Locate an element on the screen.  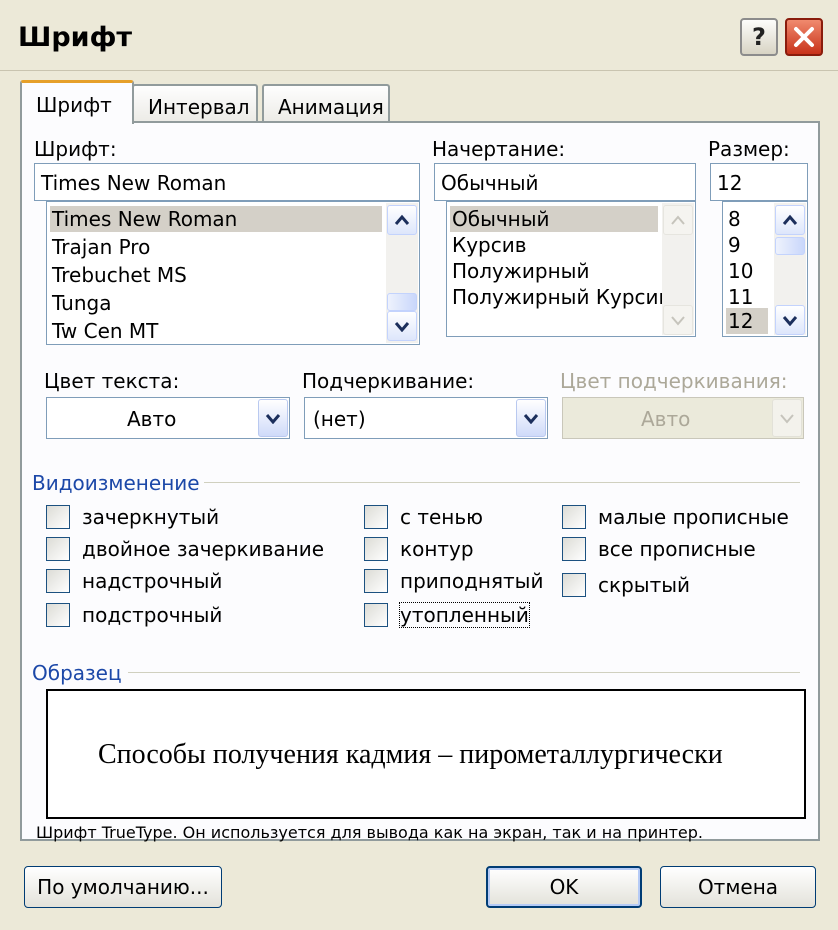
tab-font-label: Шрифт is located at coordinates (74, 105).